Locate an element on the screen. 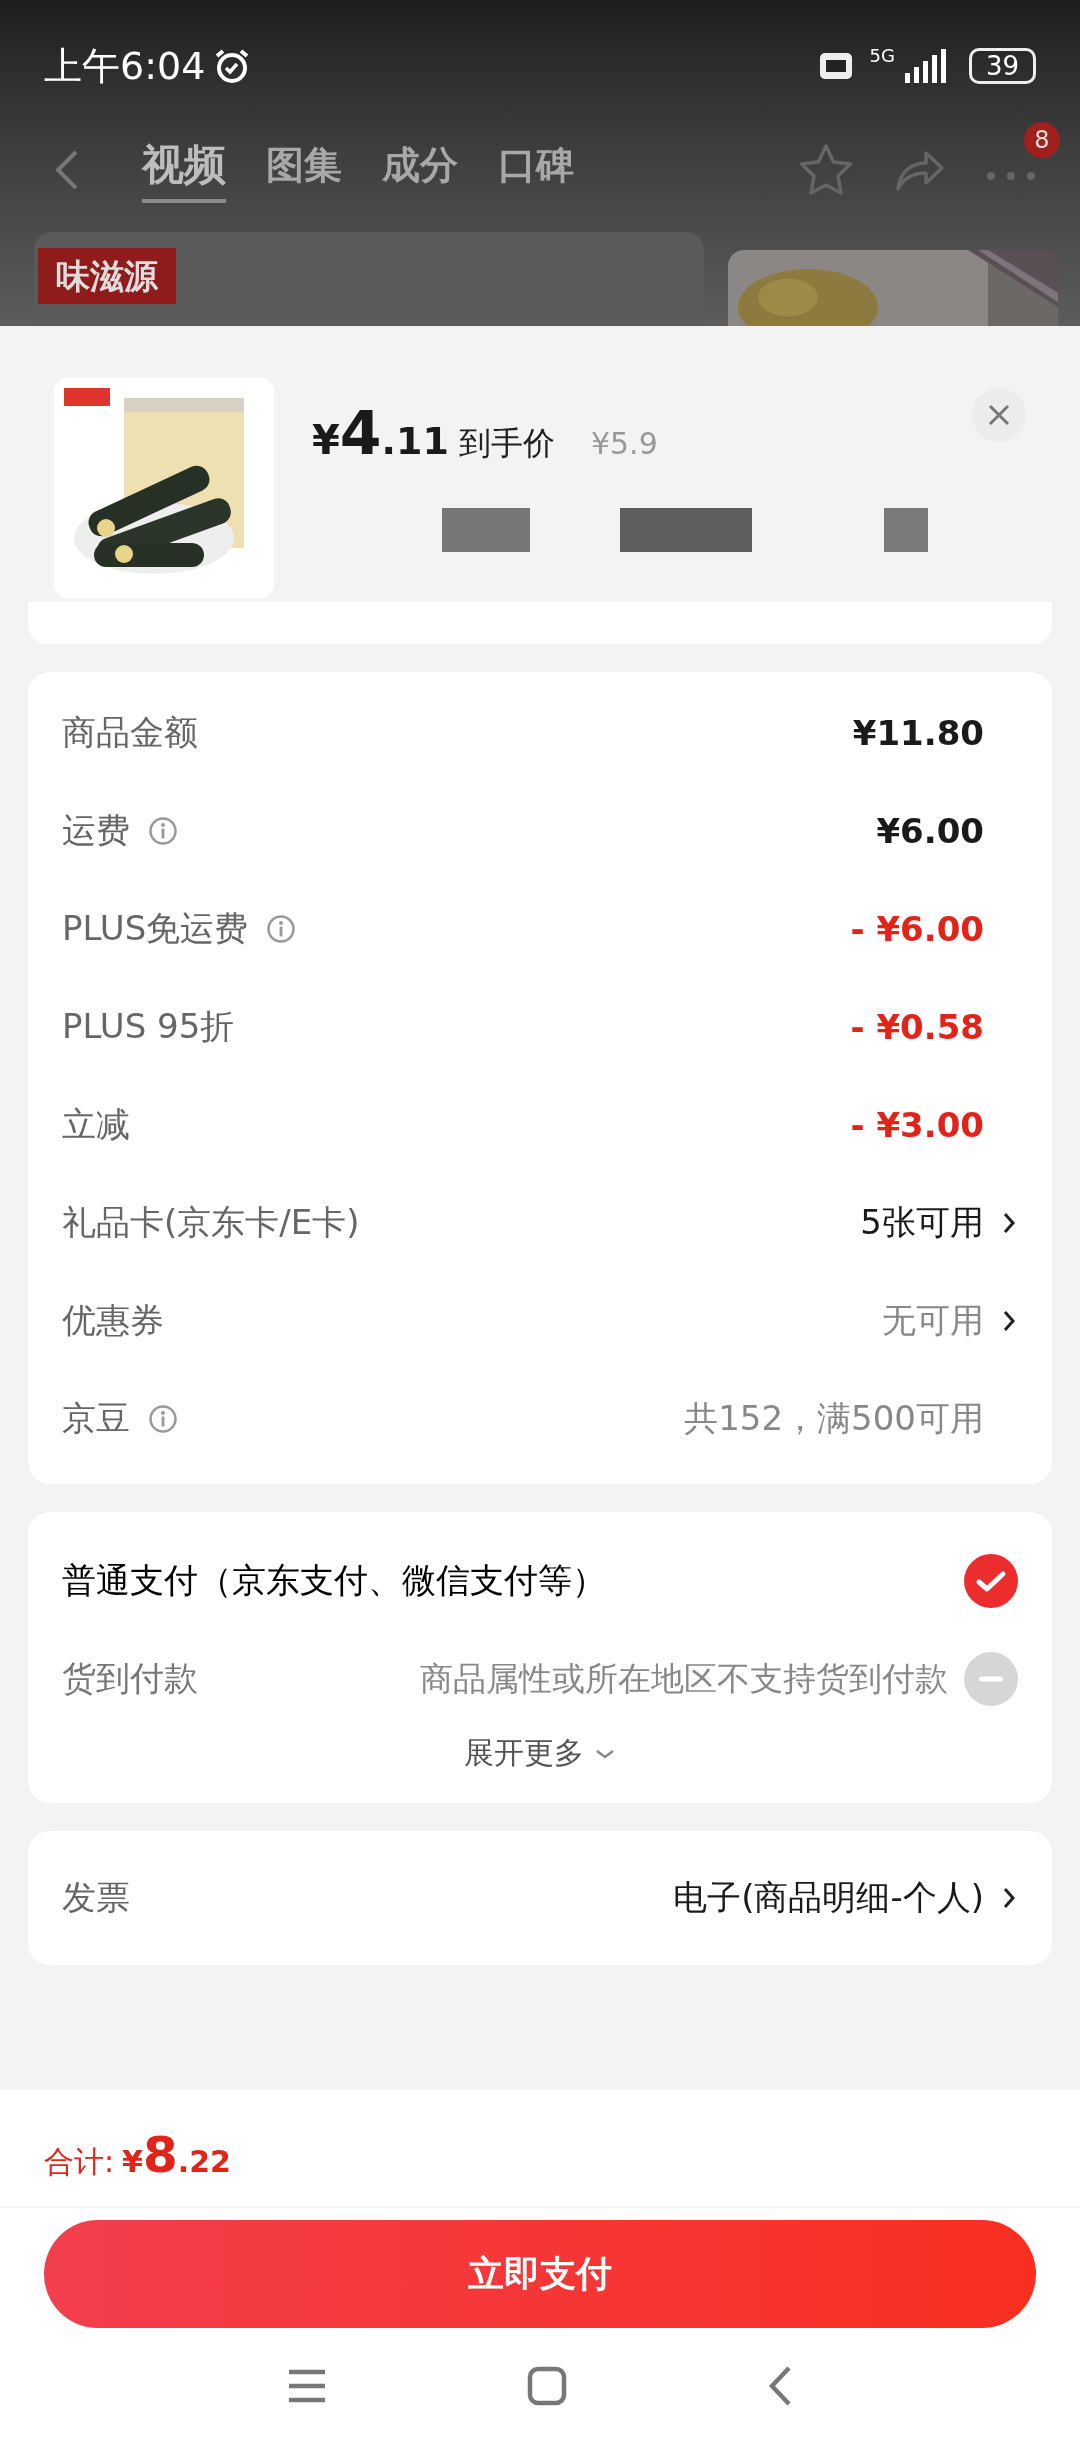  back-icon is located at coordinates (780, 2386).